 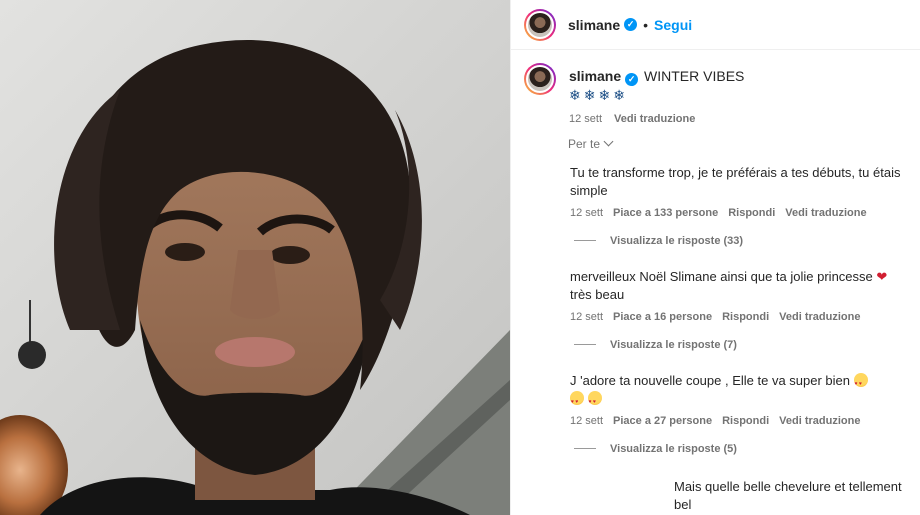 What do you see at coordinates (662, 421) in the screenshot?
I see `comment-likes-link: Piace a 27 persone` at bounding box center [662, 421].